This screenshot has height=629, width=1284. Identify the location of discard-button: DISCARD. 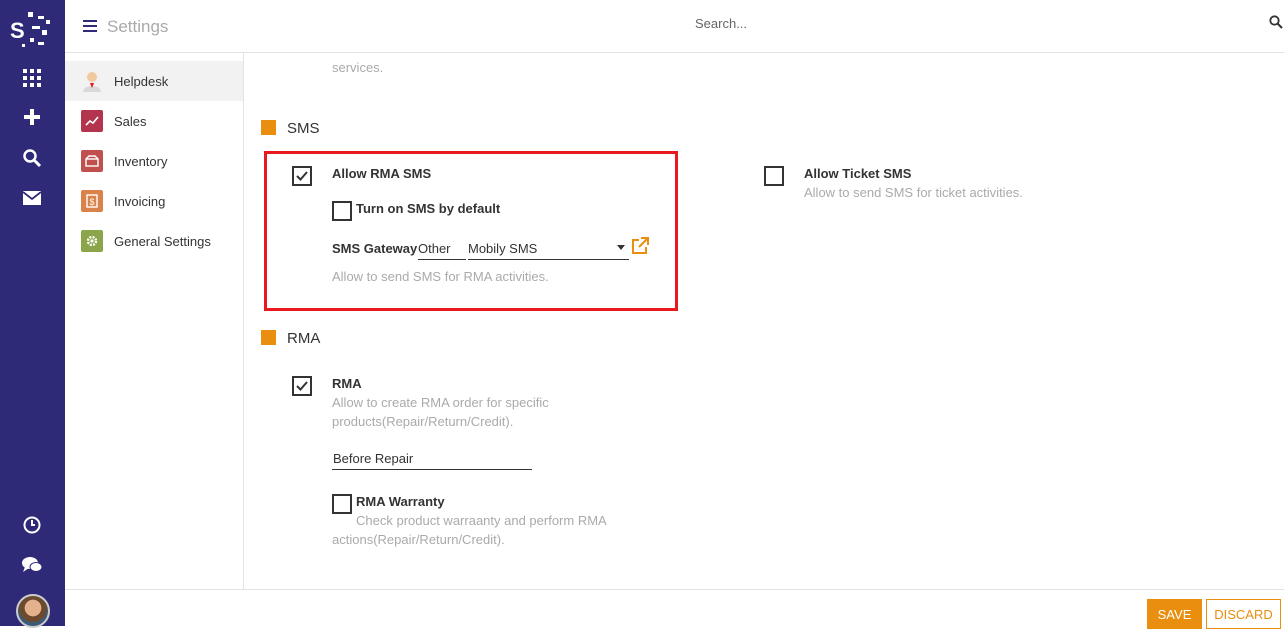
(1243, 614).